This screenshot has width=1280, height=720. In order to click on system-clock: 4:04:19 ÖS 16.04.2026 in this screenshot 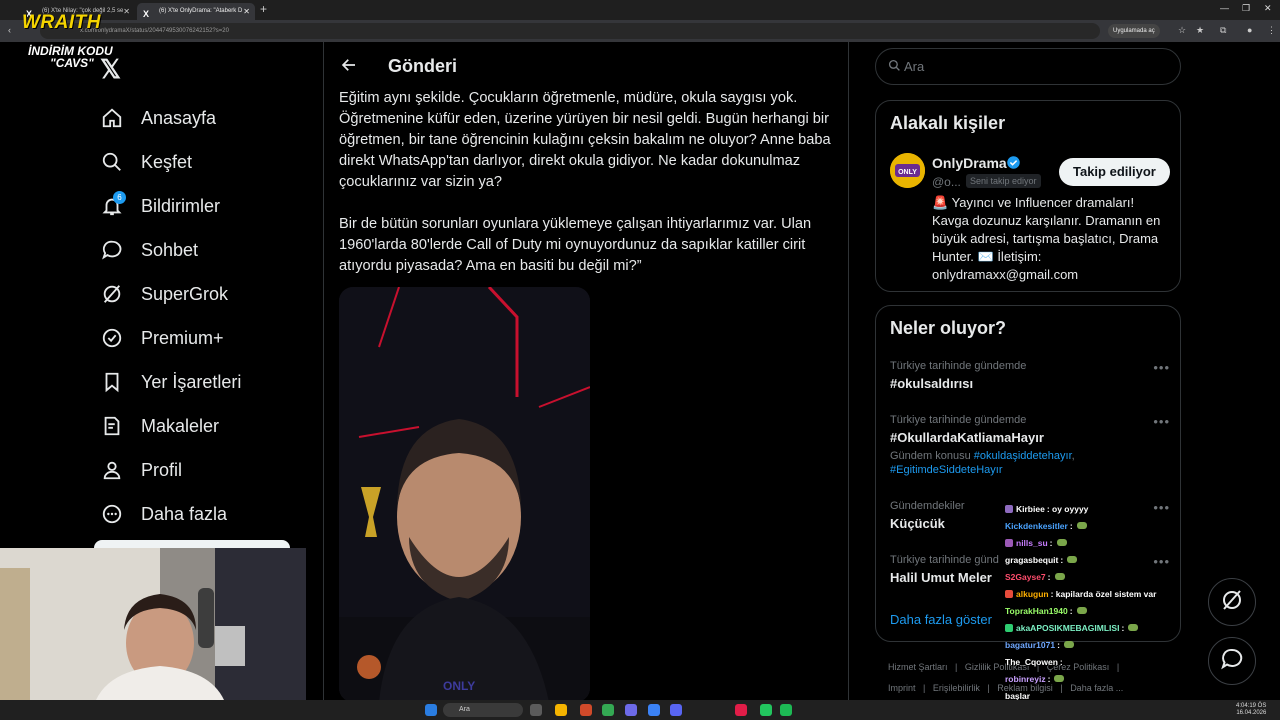, I will do `click(1251, 710)`.